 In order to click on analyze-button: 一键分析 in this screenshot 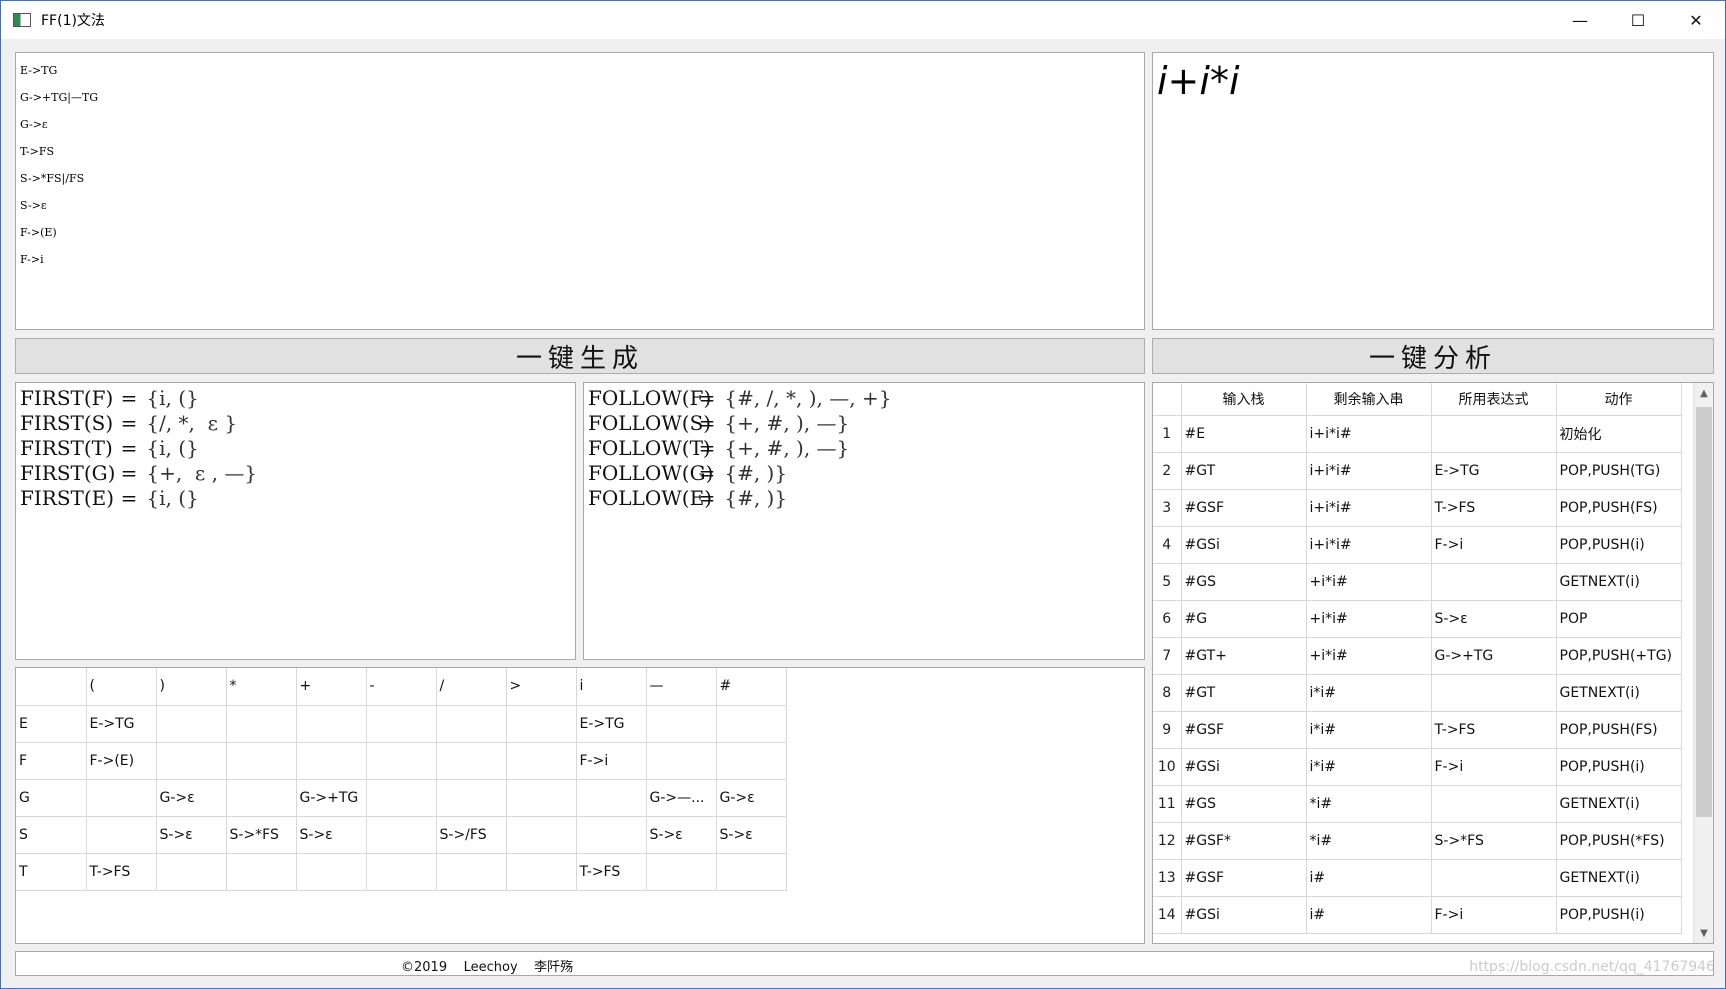, I will do `click(1433, 356)`.